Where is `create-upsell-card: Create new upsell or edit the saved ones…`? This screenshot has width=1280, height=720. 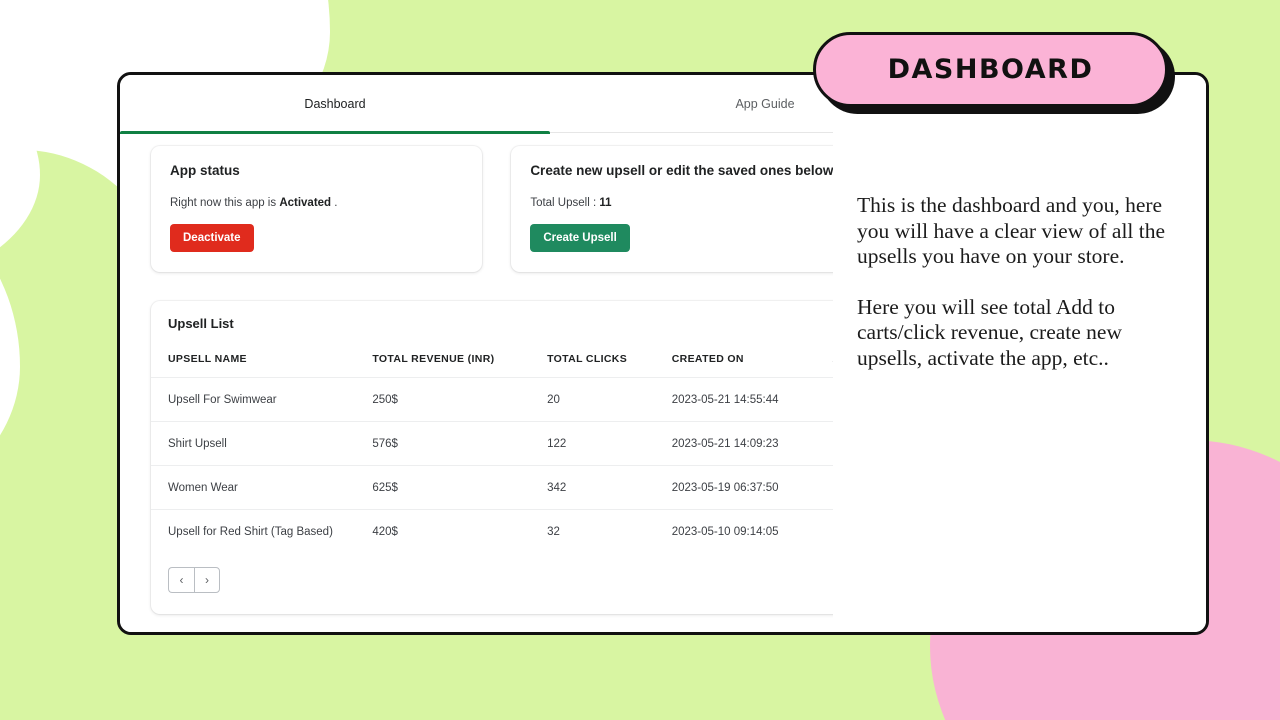
create-upsell-card: Create new upsell or edit the saved ones… is located at coordinates (672, 209).